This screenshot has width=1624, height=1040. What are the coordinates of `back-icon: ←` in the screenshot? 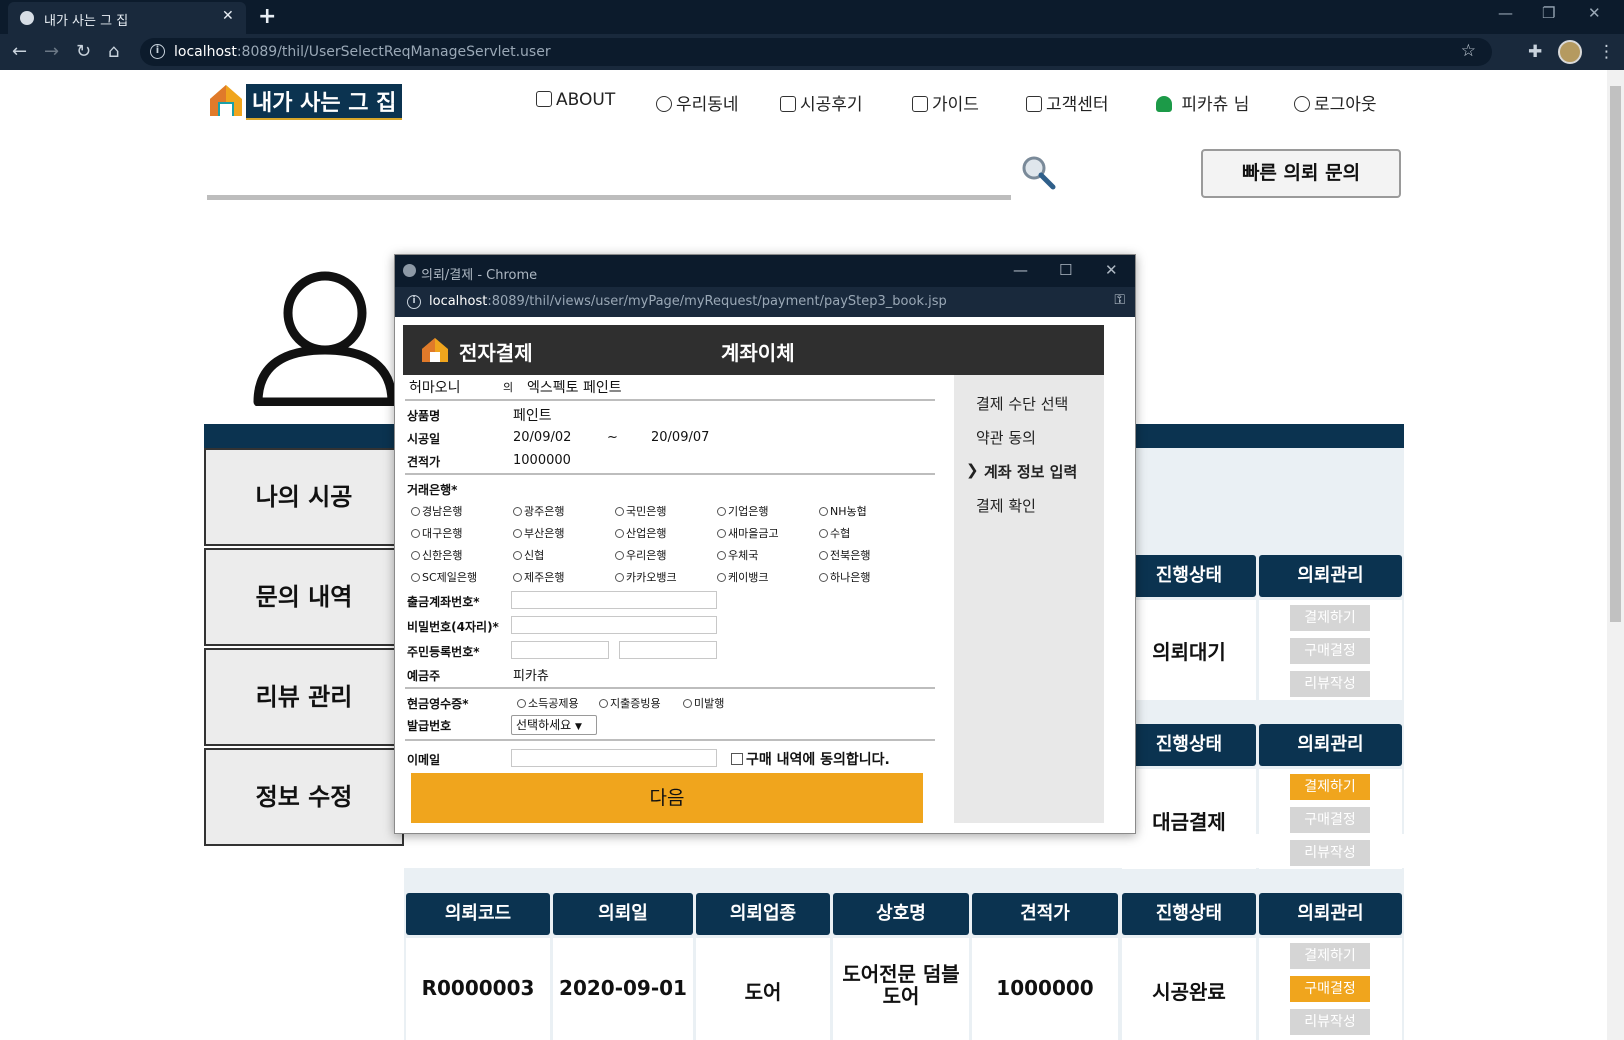 It's located at (19, 51).